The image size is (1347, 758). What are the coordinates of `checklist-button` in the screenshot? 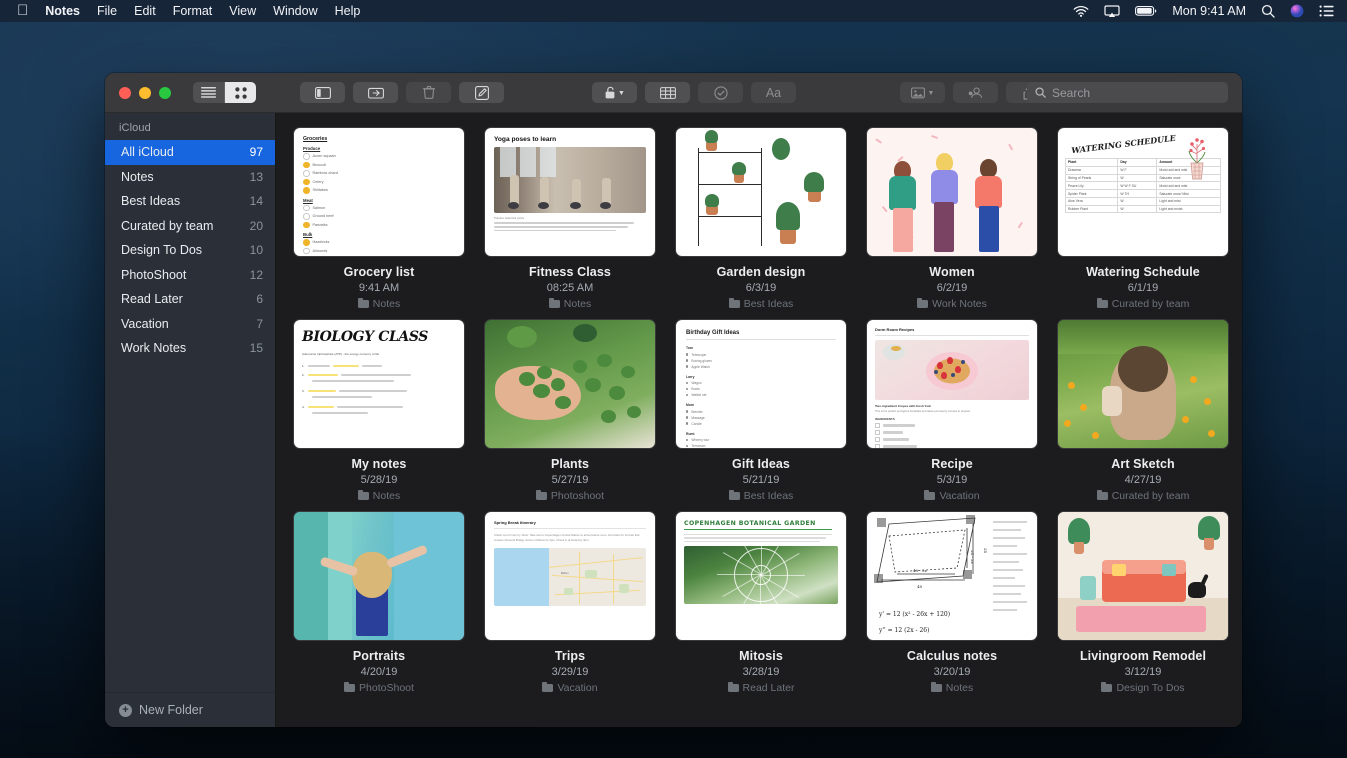 It's located at (720, 92).